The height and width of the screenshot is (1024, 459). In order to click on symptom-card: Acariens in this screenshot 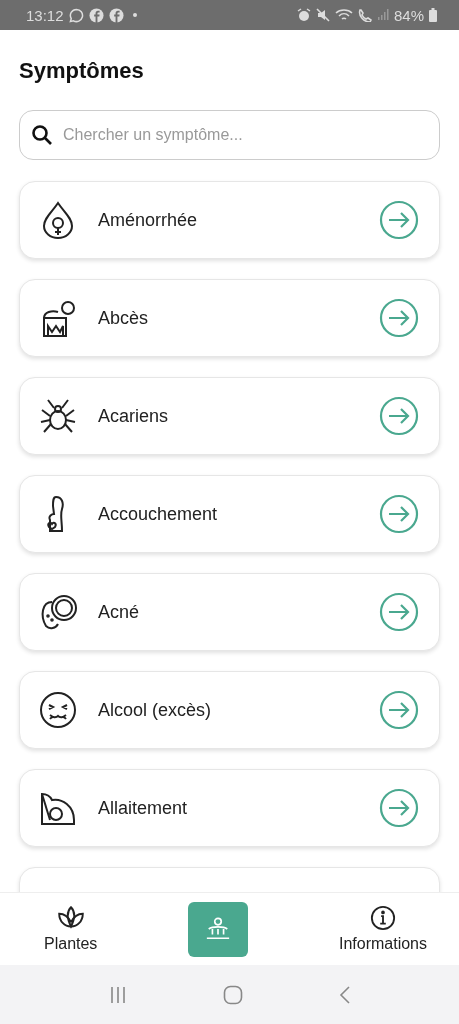, I will do `click(229, 416)`.